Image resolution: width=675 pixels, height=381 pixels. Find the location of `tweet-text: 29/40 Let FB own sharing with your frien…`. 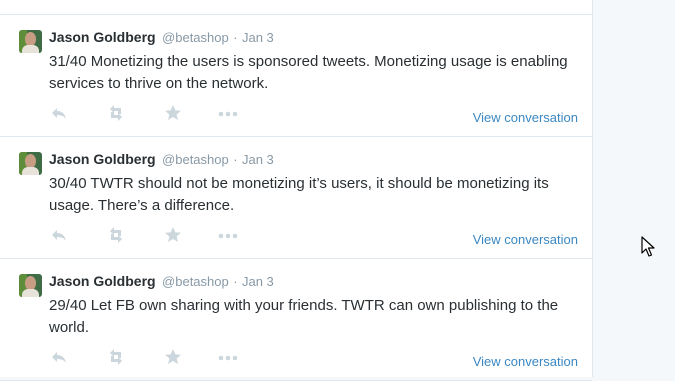

tweet-text: 29/40 Let FB own sharing with your frien… is located at coordinates (304, 316).